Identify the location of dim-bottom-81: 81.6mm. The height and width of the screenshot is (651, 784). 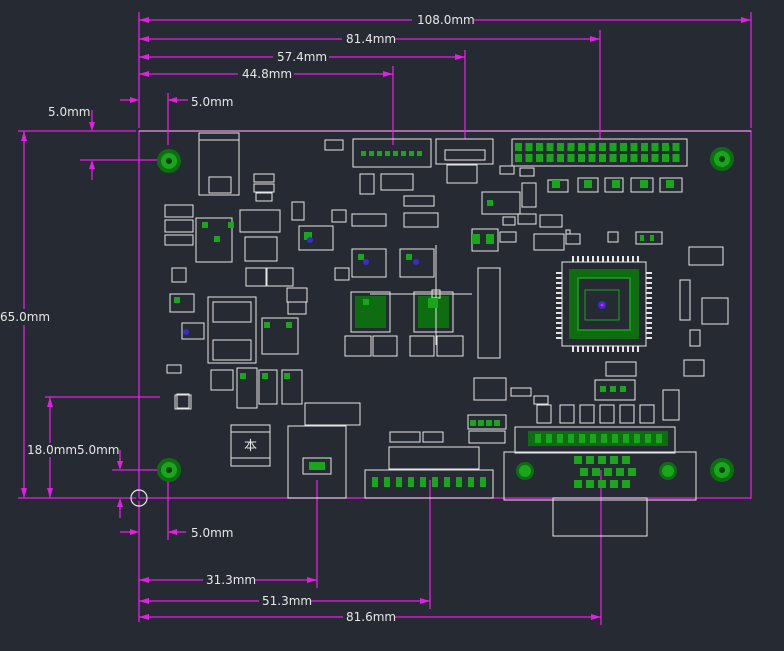
(371, 617).